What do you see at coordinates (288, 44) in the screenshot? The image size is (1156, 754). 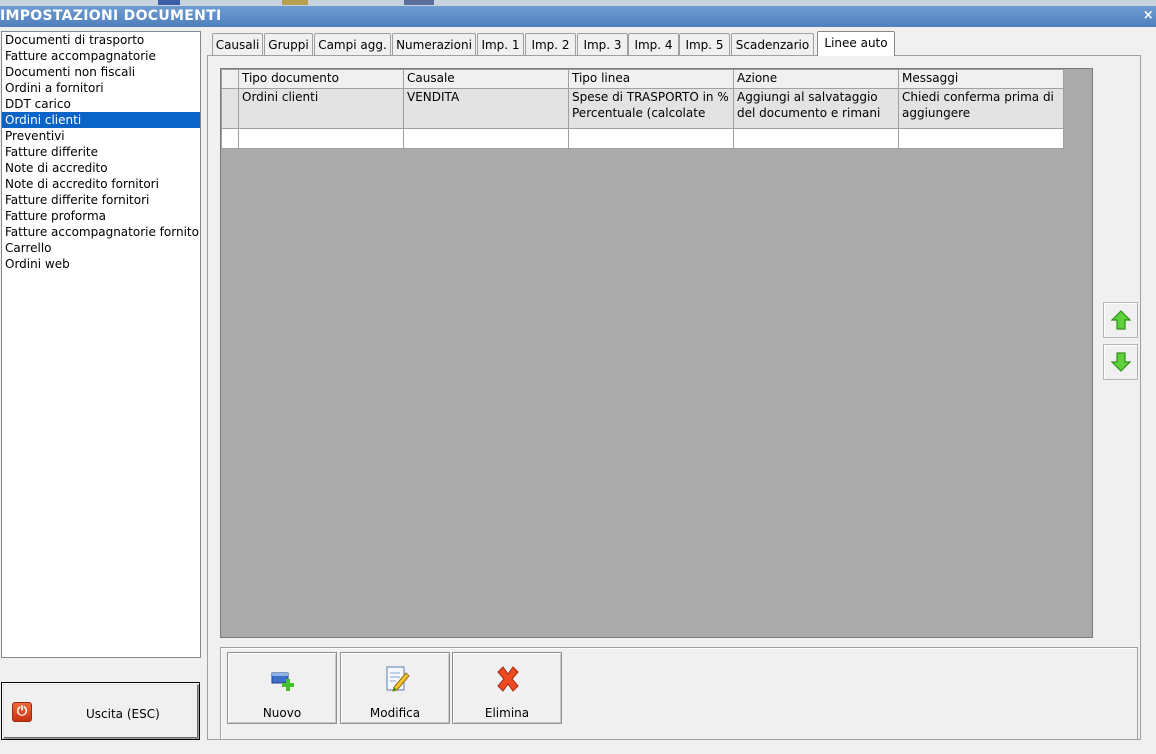 I see `tab-gruppi: Gruppi` at bounding box center [288, 44].